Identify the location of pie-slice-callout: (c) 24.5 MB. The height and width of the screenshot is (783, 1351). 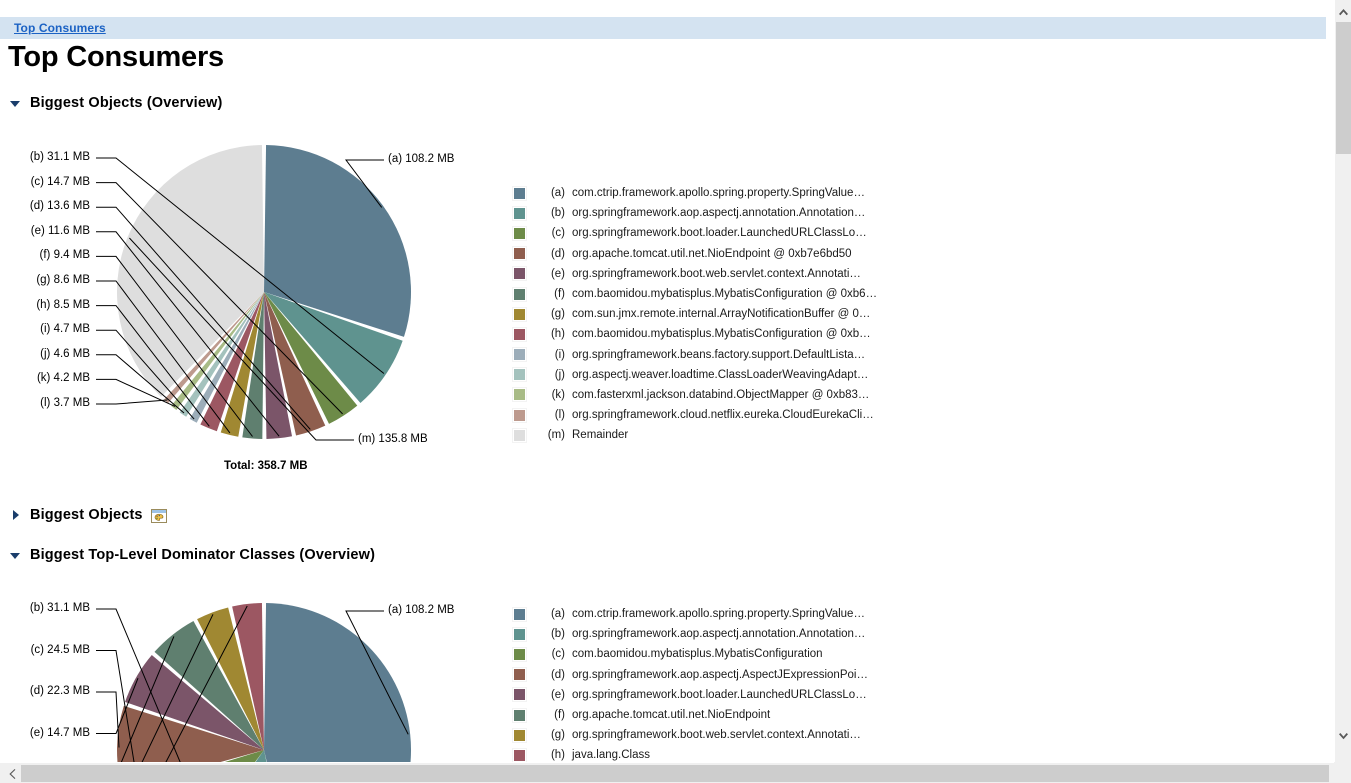
(60, 649).